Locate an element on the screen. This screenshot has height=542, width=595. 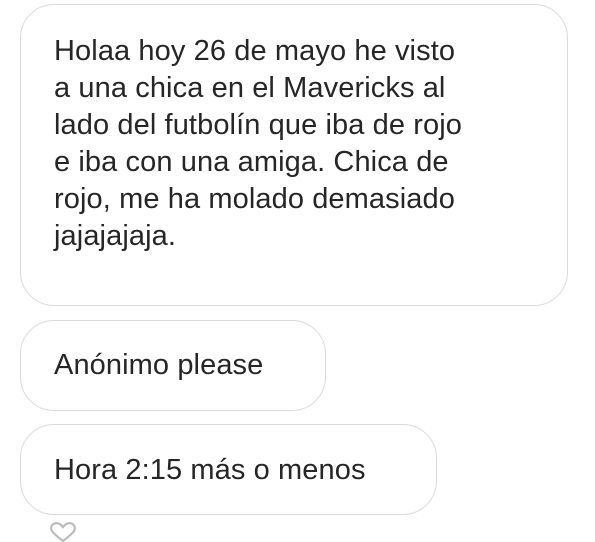
heart-icon is located at coordinates (63, 532).